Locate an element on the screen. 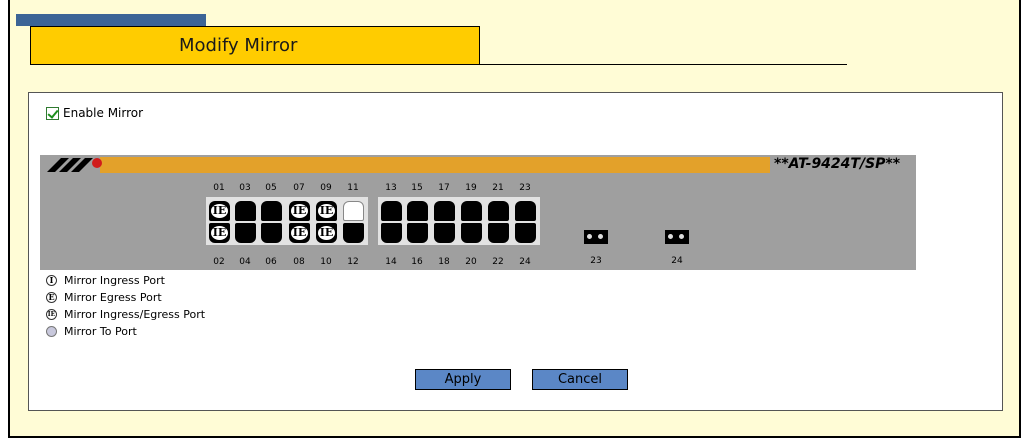  port-label-top: 15 is located at coordinates (417, 188).